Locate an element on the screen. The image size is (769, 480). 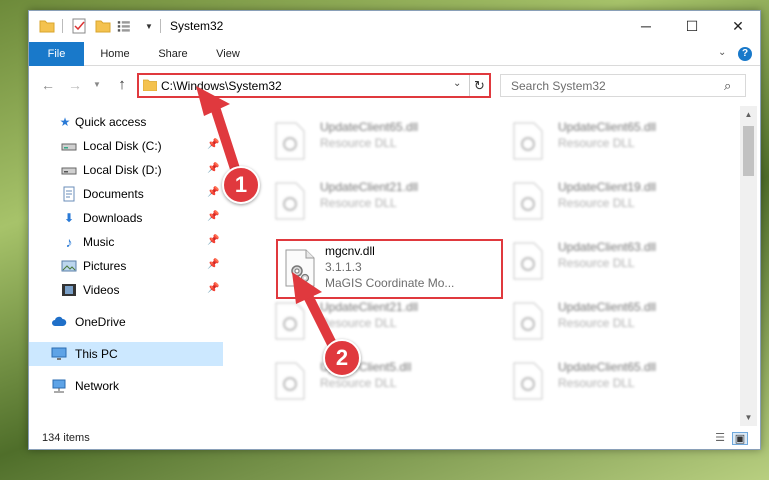
annotation-arrows is located at coordinates (267, 219).